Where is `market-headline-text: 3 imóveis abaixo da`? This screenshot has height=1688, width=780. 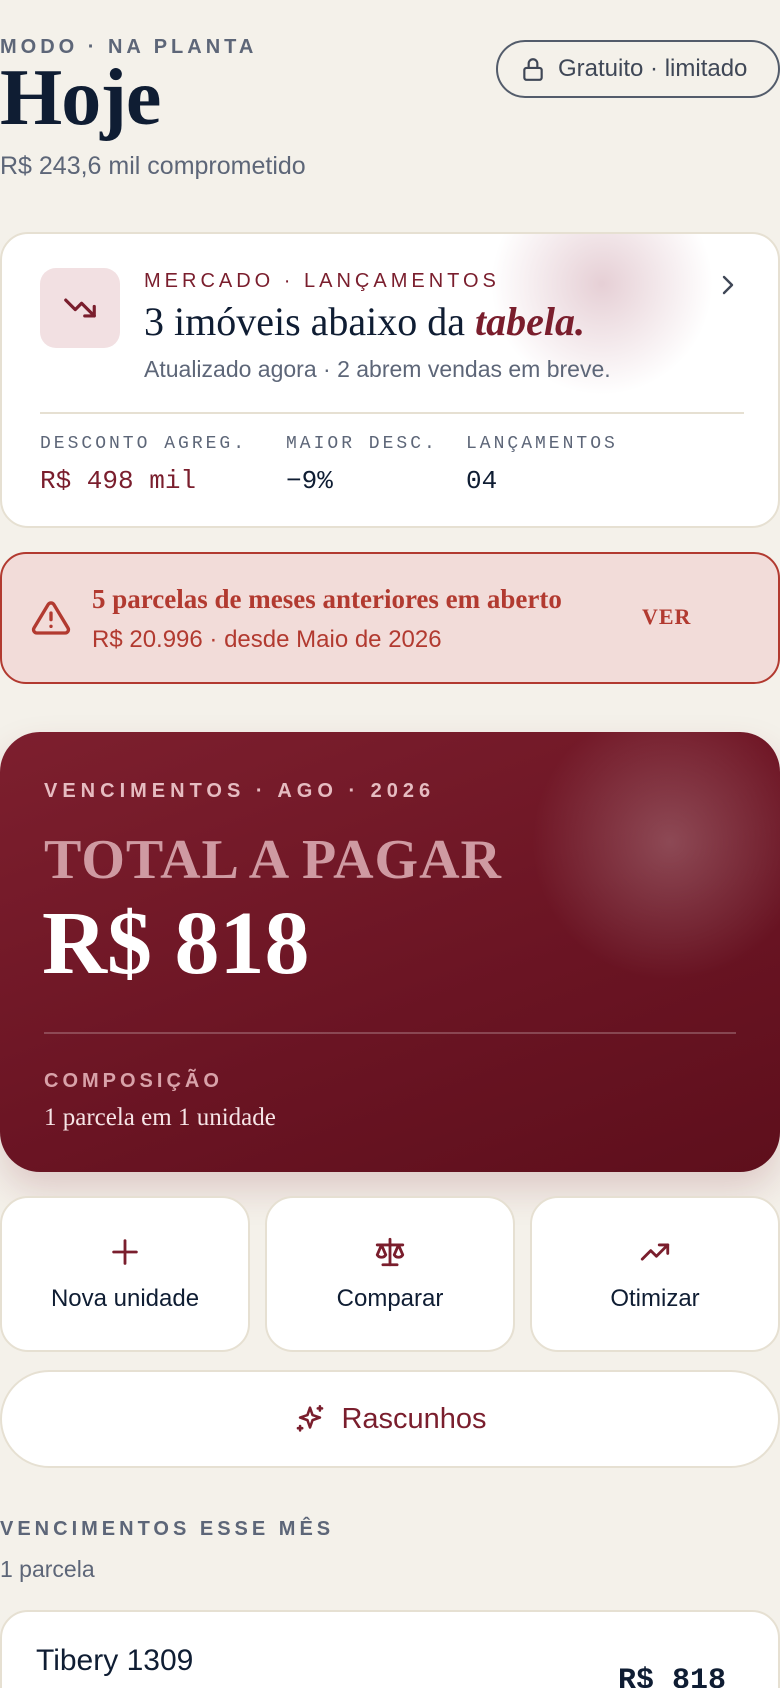
market-headline-text: 3 imóveis abaixo da is located at coordinates (310, 321).